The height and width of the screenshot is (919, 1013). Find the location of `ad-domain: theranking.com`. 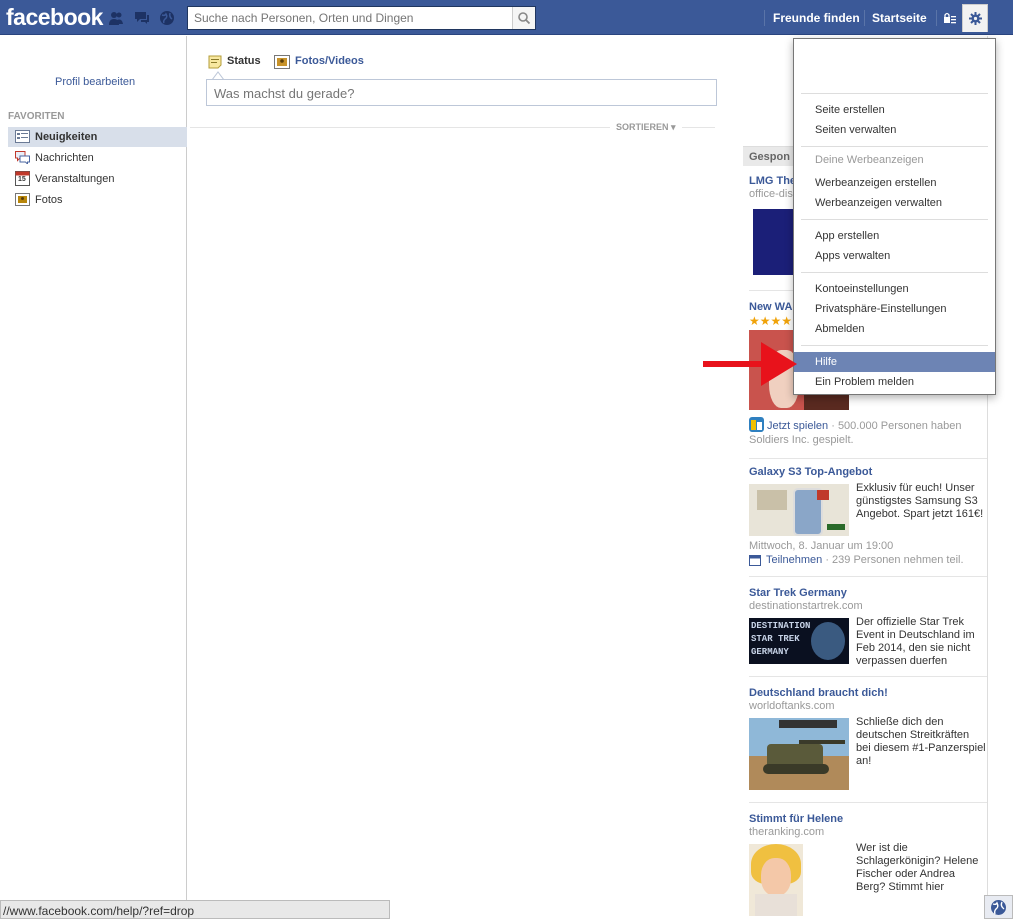

ad-domain: theranking.com is located at coordinates (787, 832).